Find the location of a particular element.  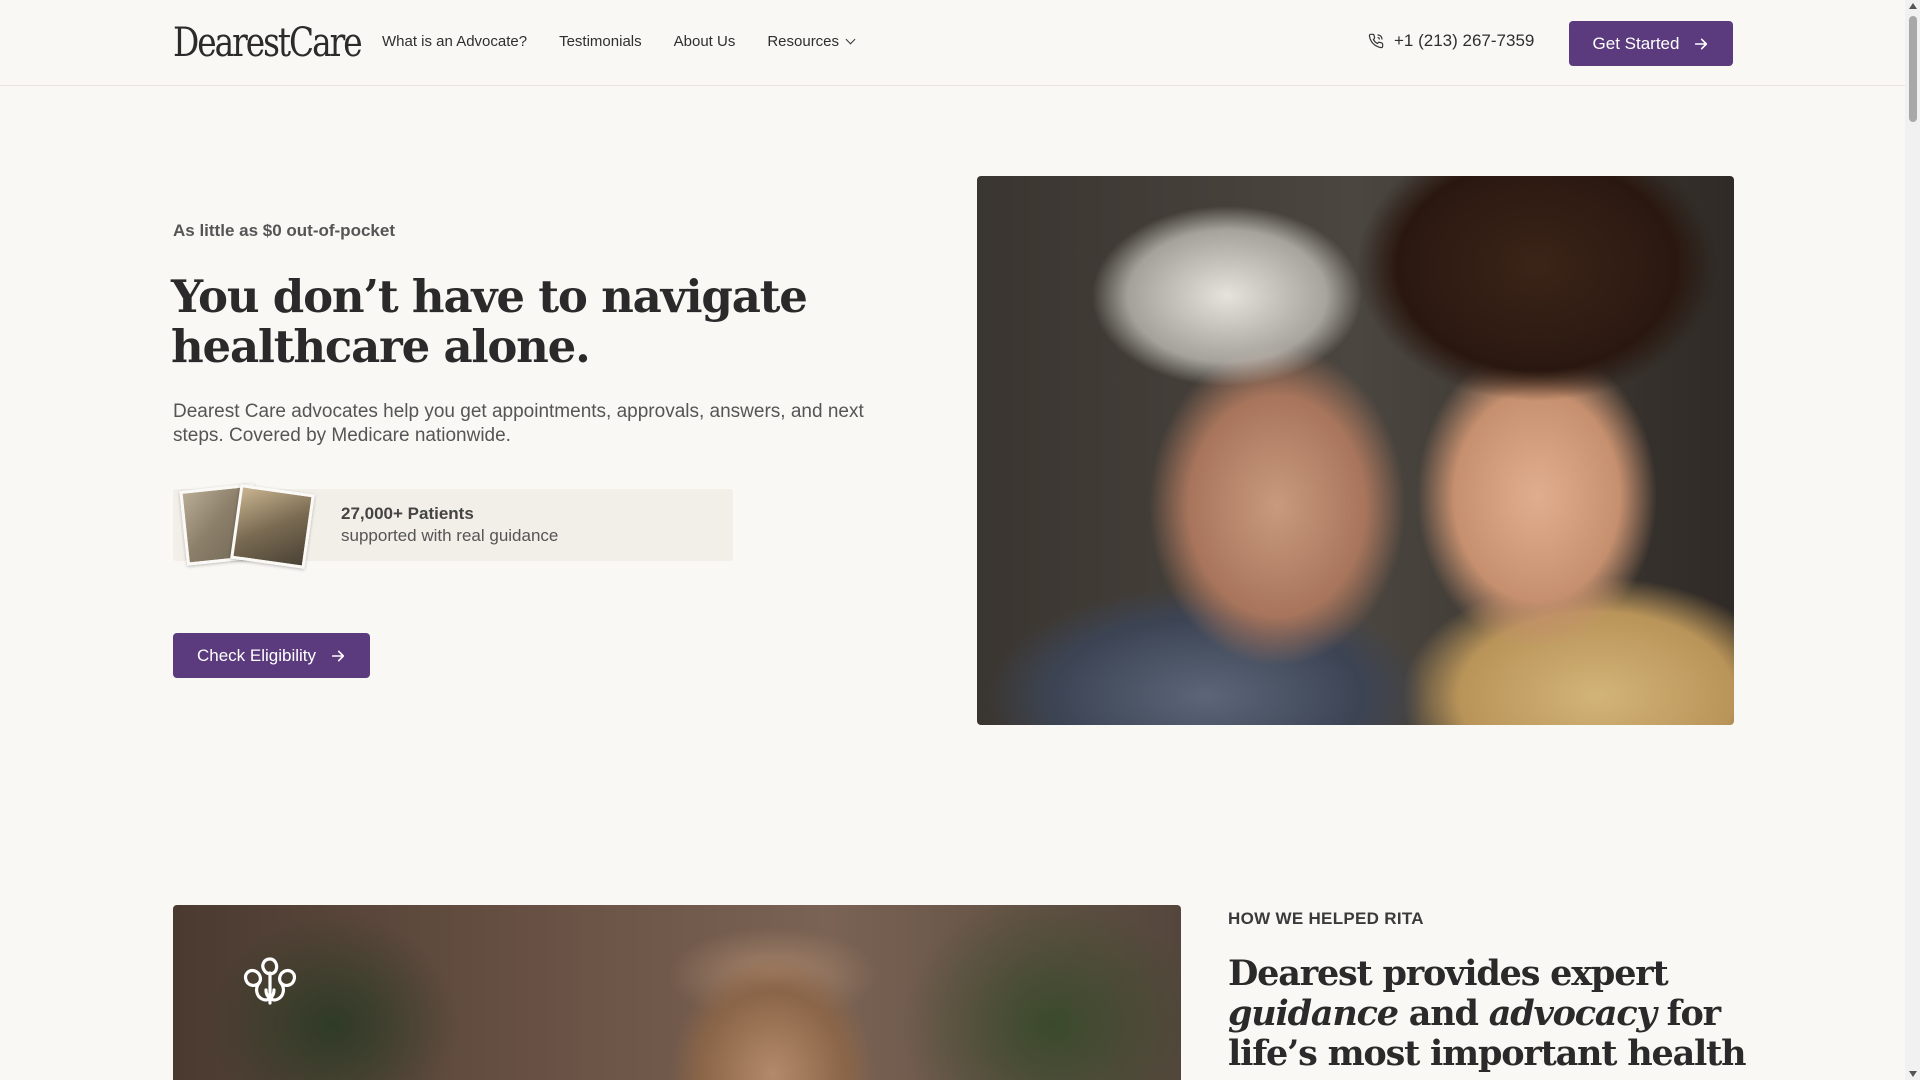

brand-mark-icon is located at coordinates (270, 981).